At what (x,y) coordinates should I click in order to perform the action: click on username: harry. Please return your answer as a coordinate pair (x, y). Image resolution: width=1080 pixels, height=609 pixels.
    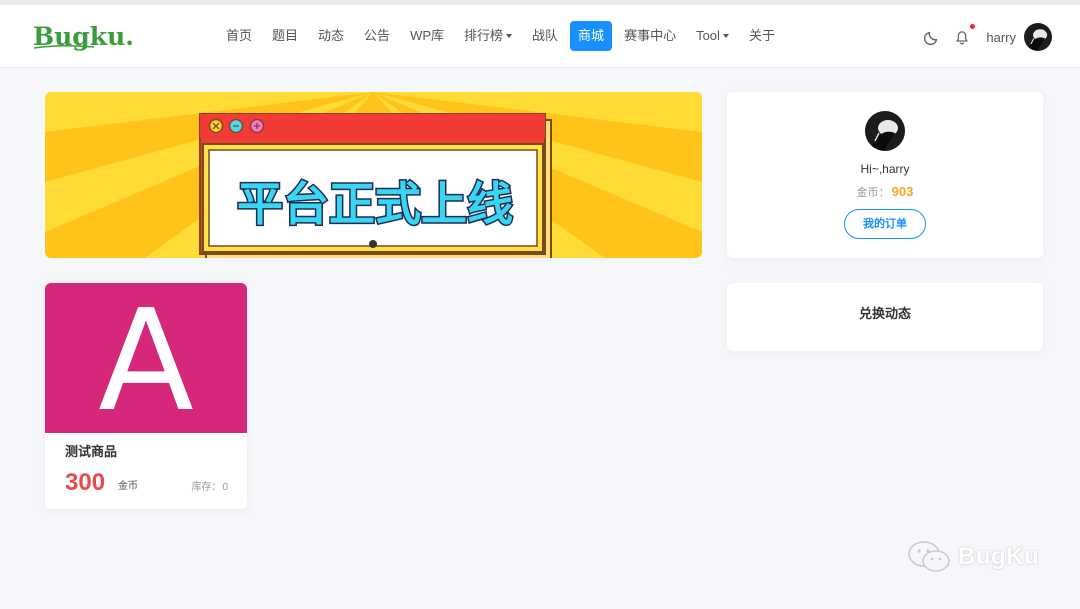
    Looking at the image, I should click on (1001, 37).